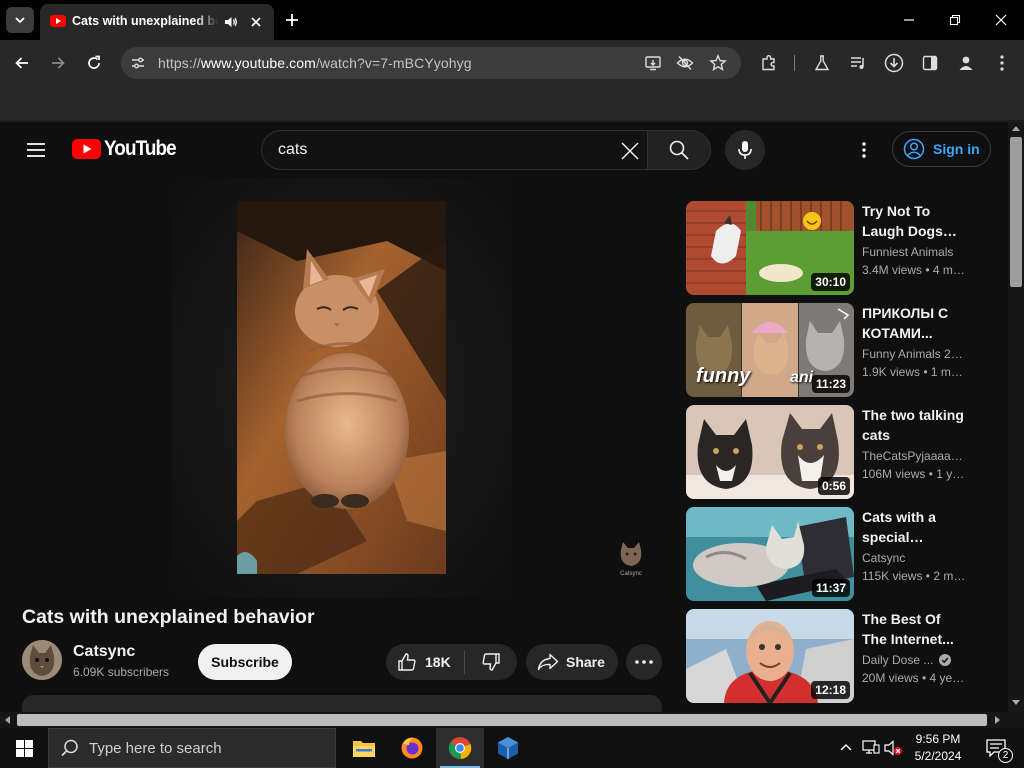 The width and height of the screenshot is (1024, 768). I want to click on taskbar-firefox, so click(412, 748).